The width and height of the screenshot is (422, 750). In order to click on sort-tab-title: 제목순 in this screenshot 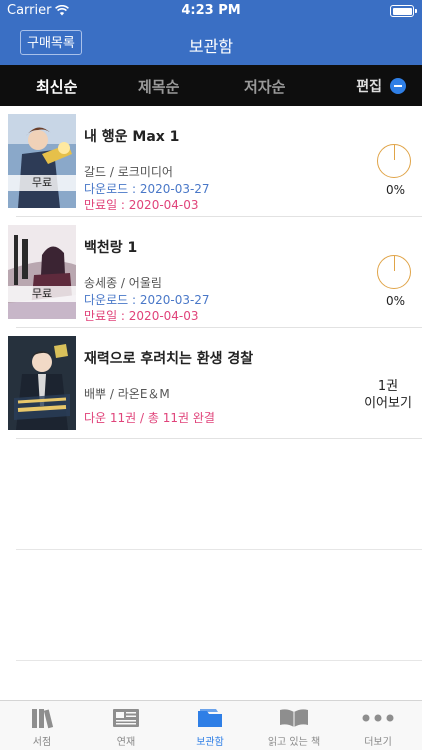, I will do `click(158, 86)`.